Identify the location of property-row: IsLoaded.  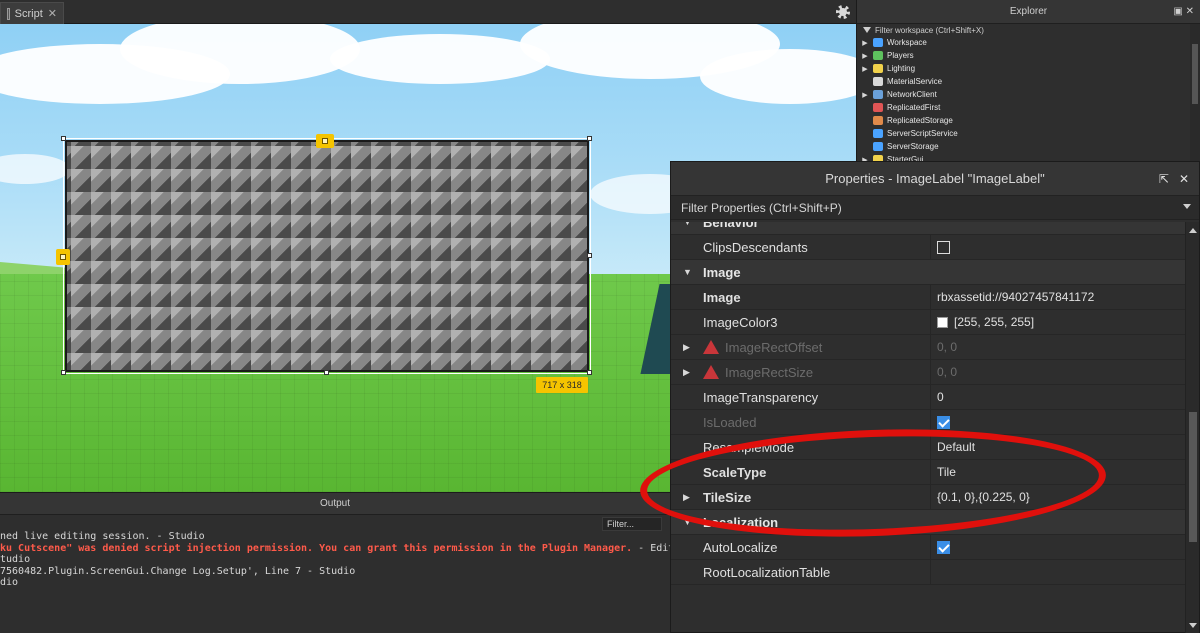
(929, 422).